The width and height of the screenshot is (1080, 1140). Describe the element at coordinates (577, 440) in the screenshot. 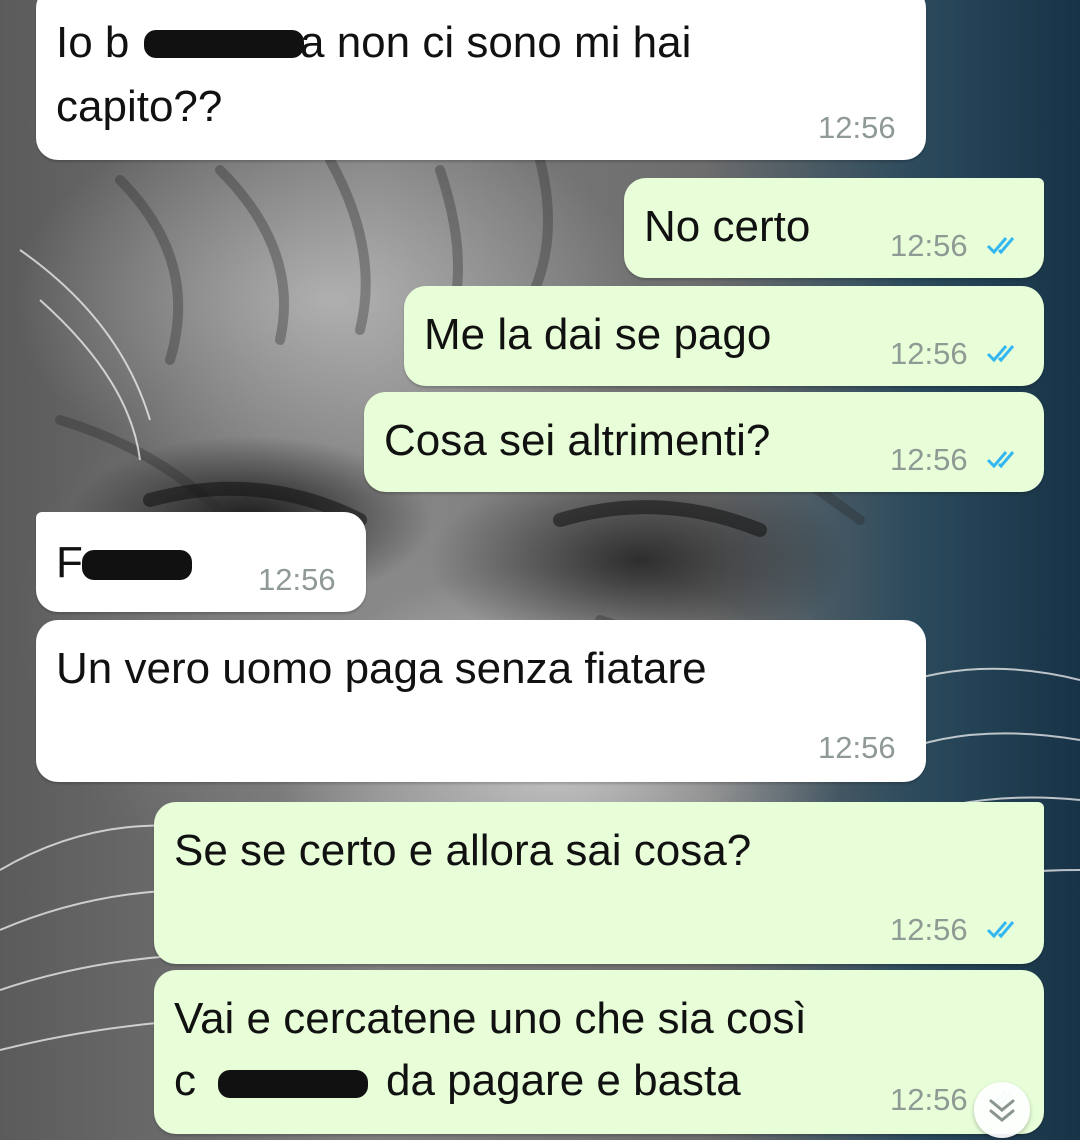

I see `message-text: Cosa sei altrimenti?` at that location.